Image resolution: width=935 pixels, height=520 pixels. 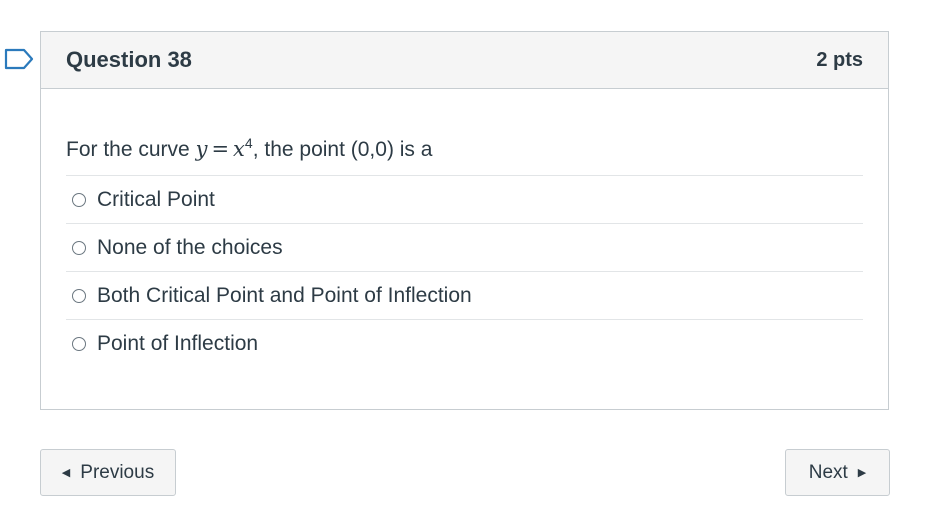 I want to click on caret-left-icon: ◀, so click(x=66, y=473).